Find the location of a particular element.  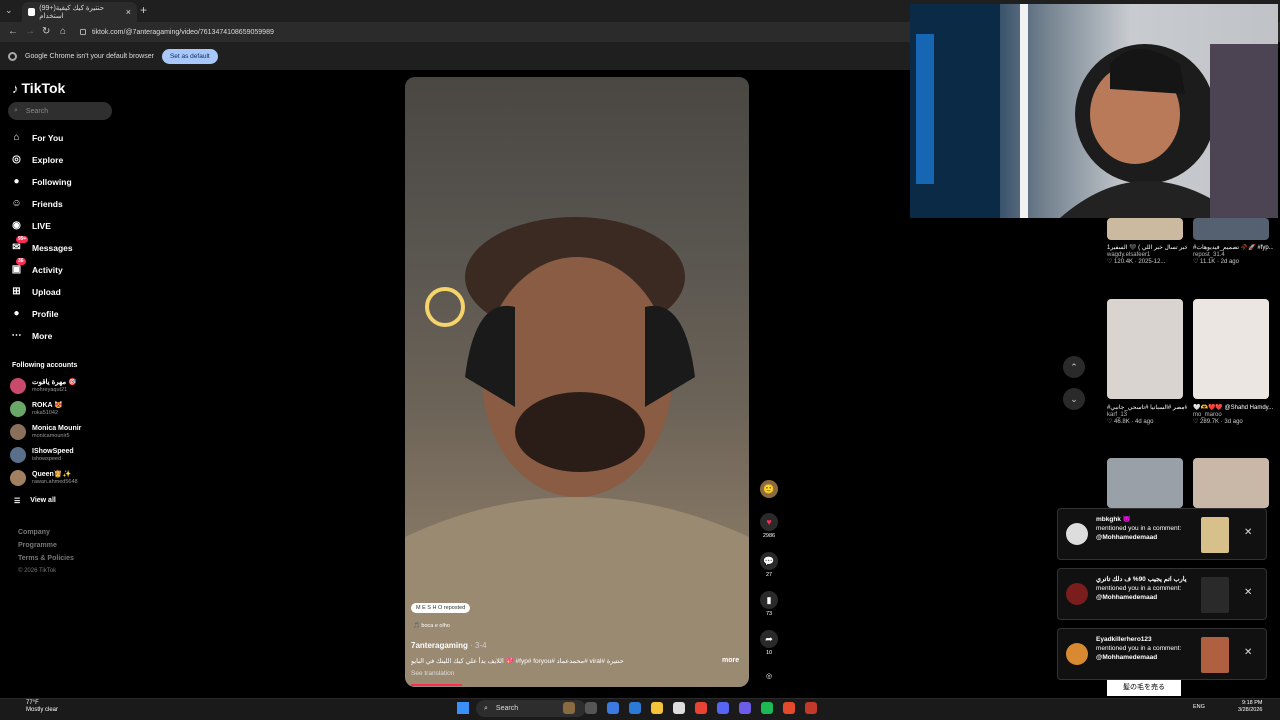

chrome-icon is located at coordinates (701, 708).